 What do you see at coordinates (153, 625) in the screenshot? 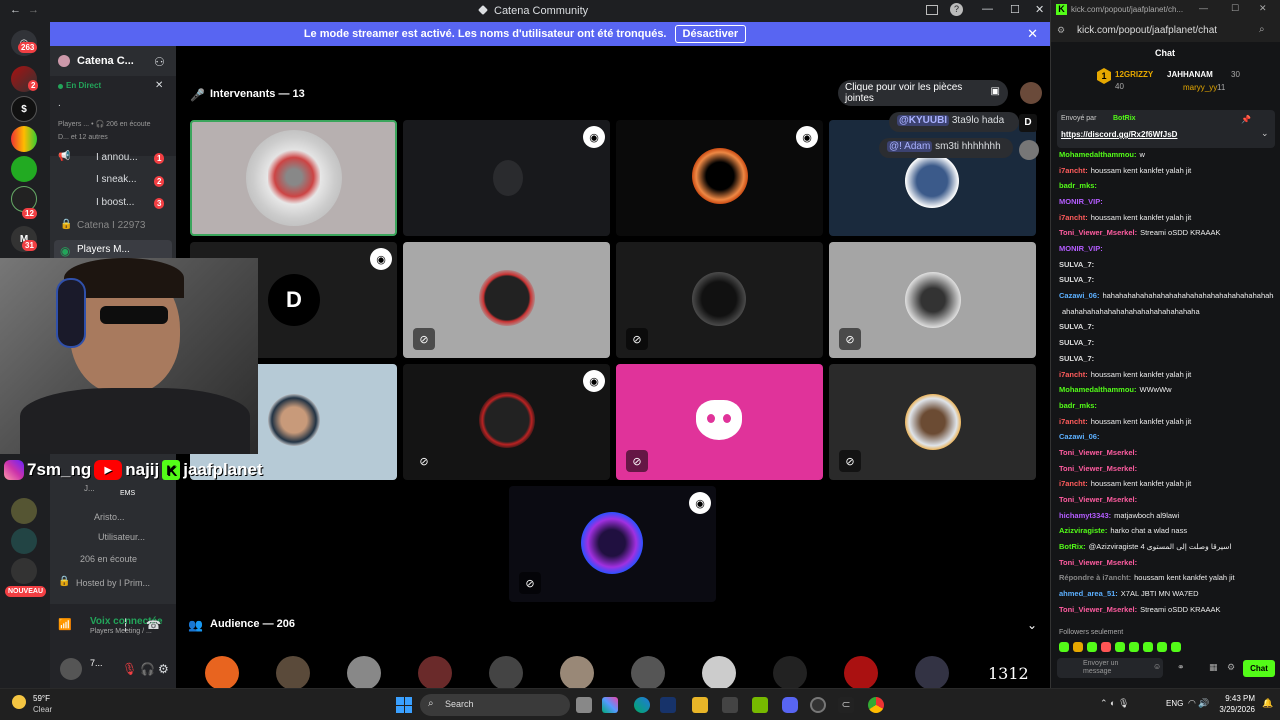
I see `disconnect-icon: ☎` at bounding box center [153, 625].